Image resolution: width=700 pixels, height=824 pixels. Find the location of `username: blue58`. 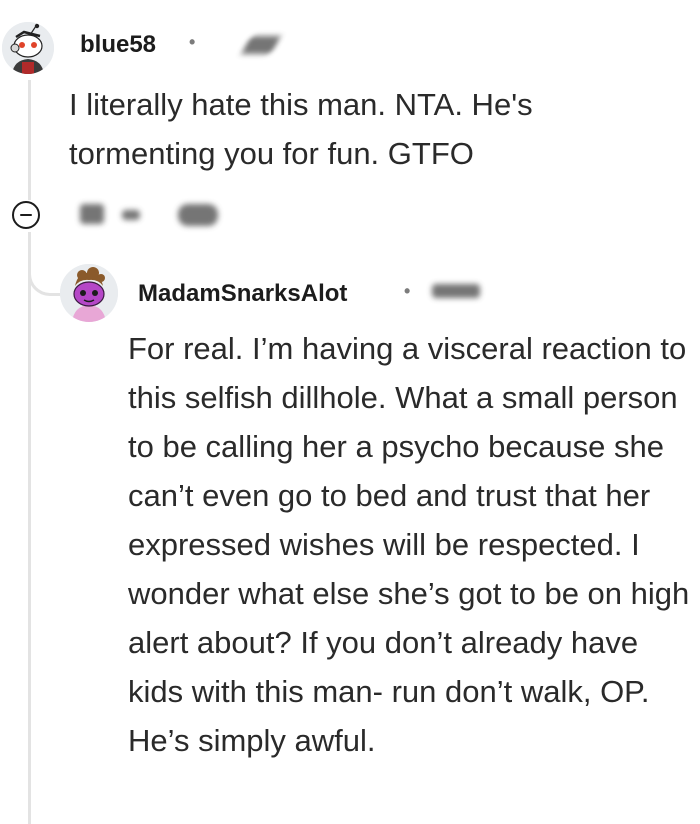

username: blue58 is located at coordinates (118, 45).